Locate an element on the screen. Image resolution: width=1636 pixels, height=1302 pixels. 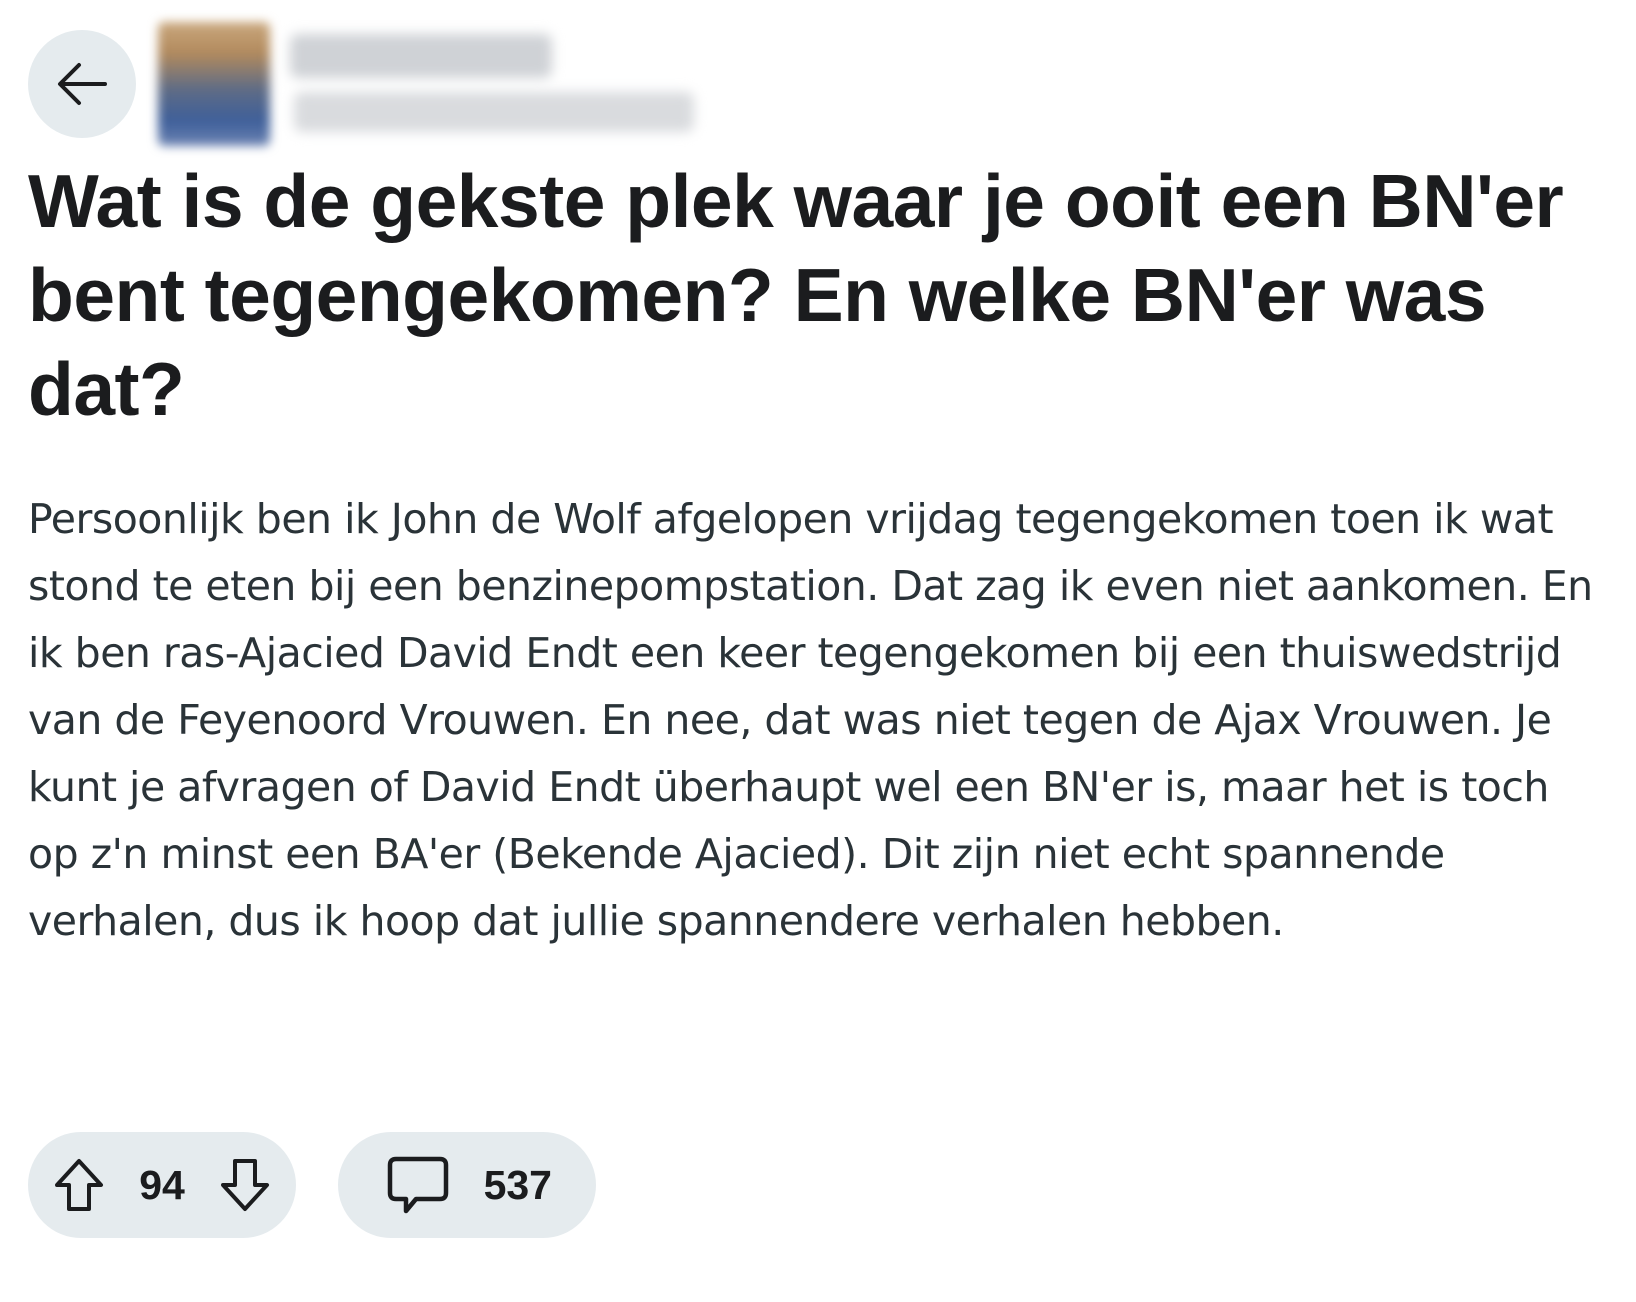
arrow-left-icon is located at coordinates (82, 84).